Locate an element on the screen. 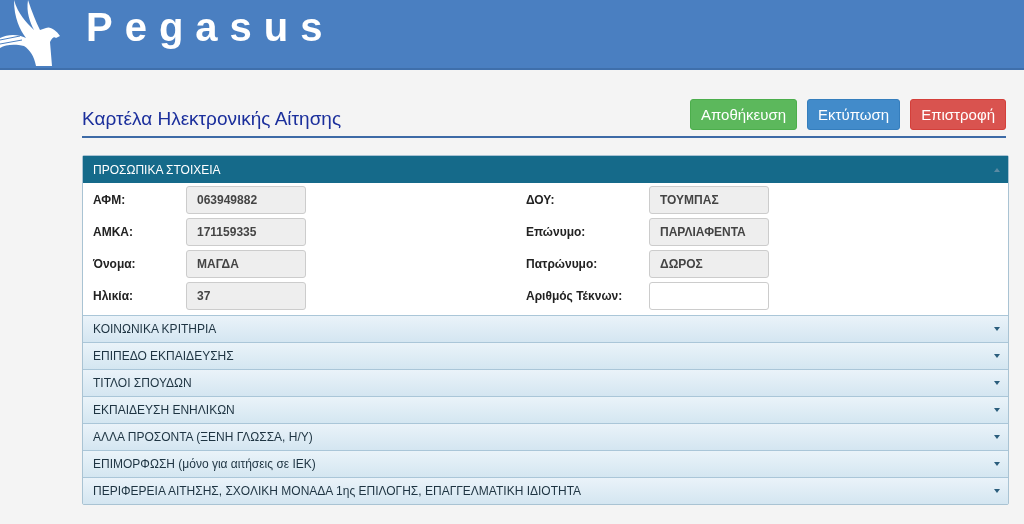  action-button: Επιστροφή is located at coordinates (958, 114).